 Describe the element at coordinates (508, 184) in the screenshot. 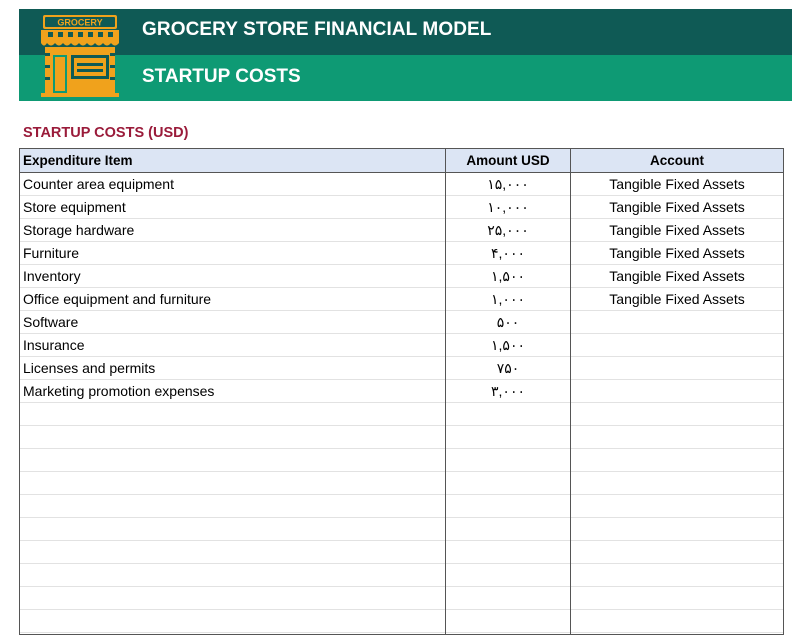

I see `amount-cell: ۱۵,۰۰۰` at that location.